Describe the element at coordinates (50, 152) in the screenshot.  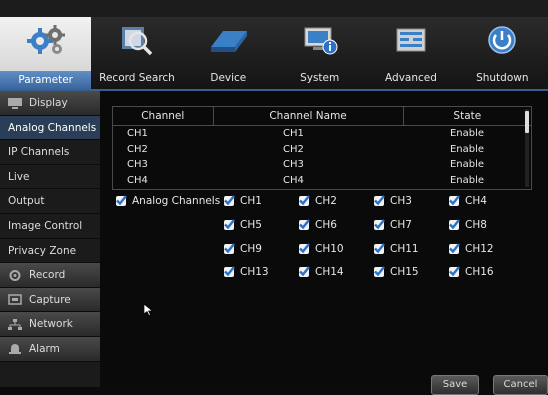
I see `sidebar-item-ip-channels: IP Channels` at that location.